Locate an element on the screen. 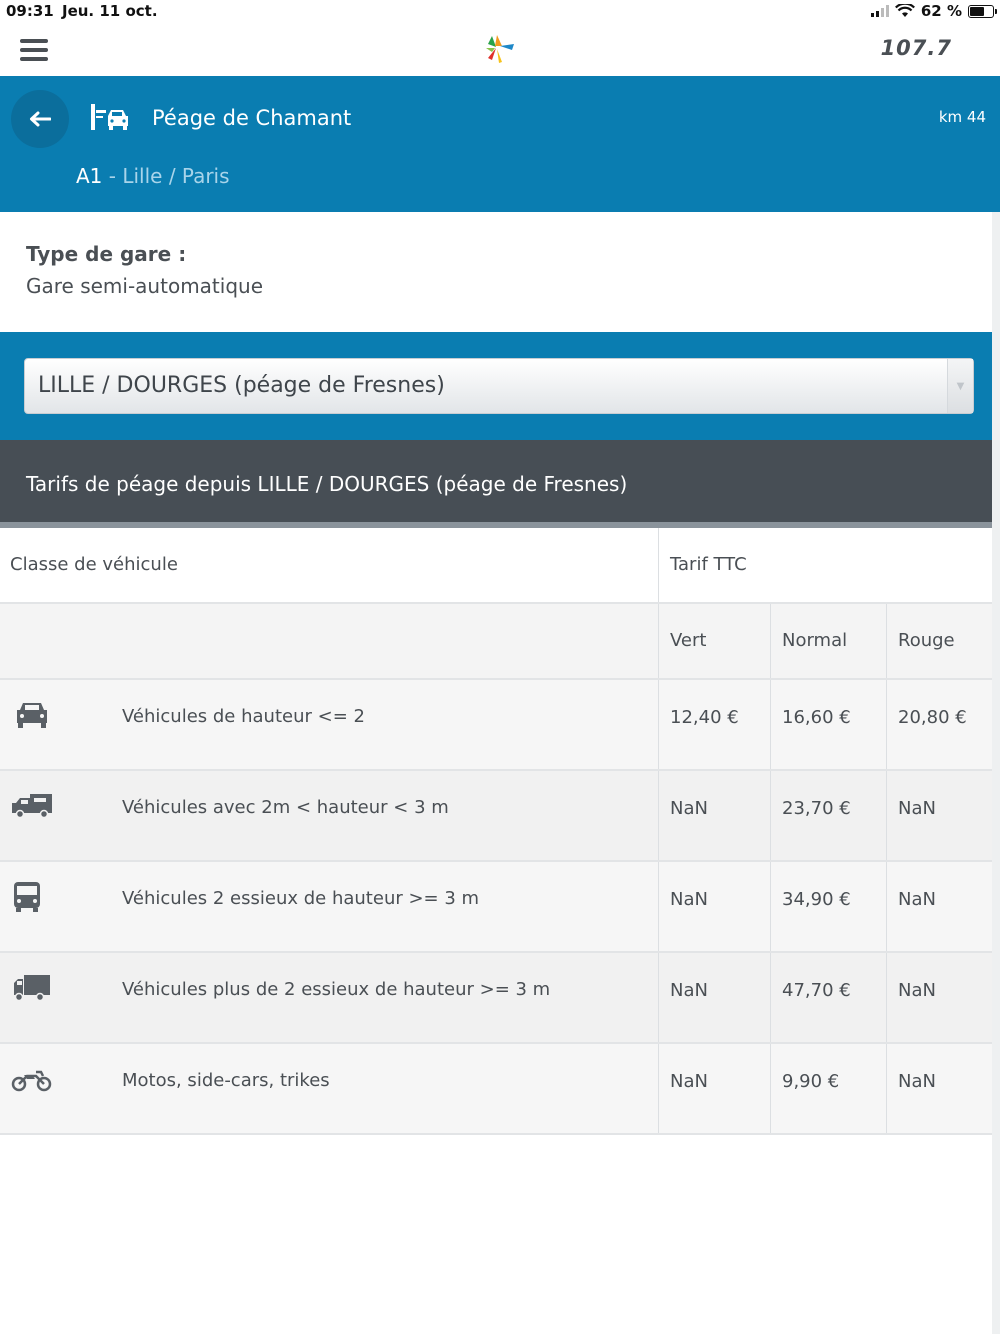 The image size is (1000, 1334). app-bar: 107.7 is located at coordinates (500, 50).